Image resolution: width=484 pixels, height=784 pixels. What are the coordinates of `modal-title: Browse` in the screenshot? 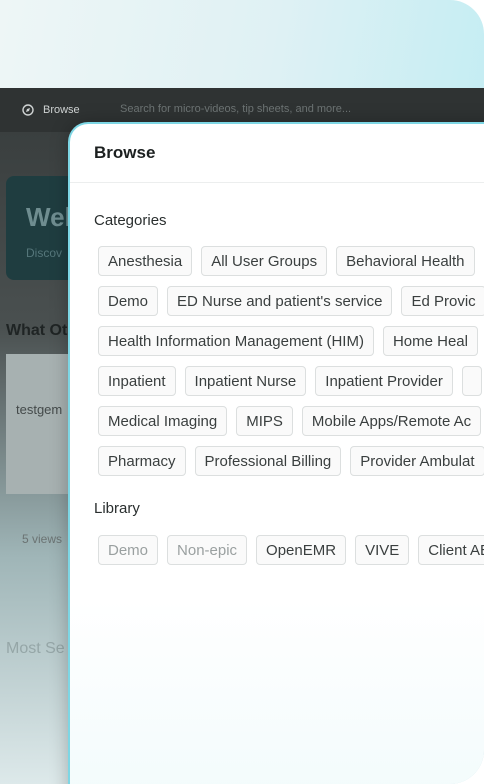 It's located at (125, 152).